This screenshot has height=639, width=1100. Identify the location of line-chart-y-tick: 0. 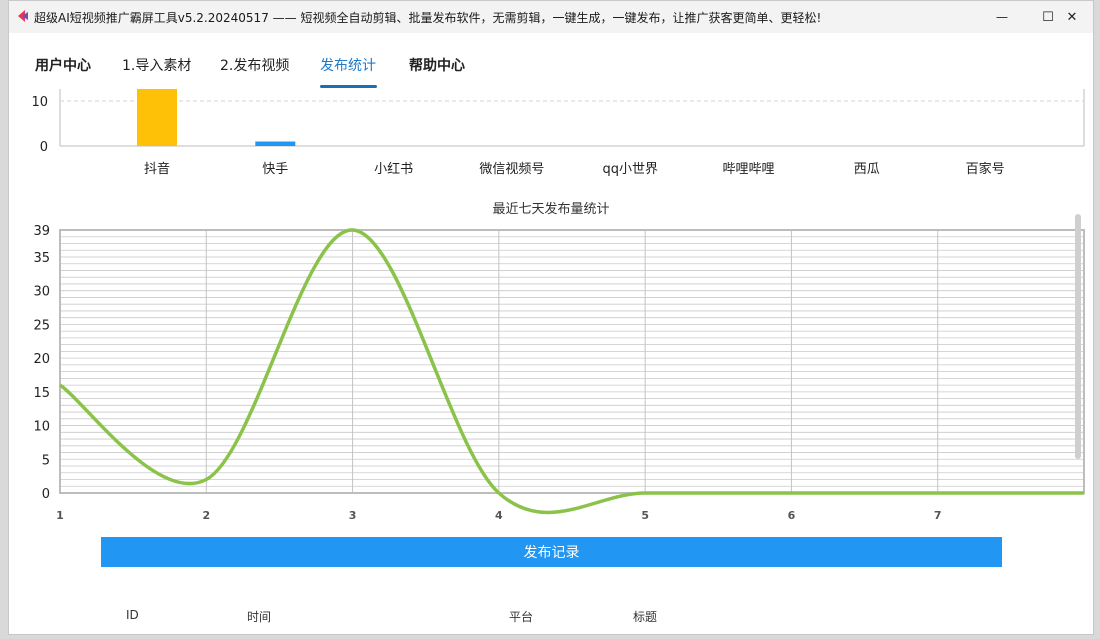
(46, 494).